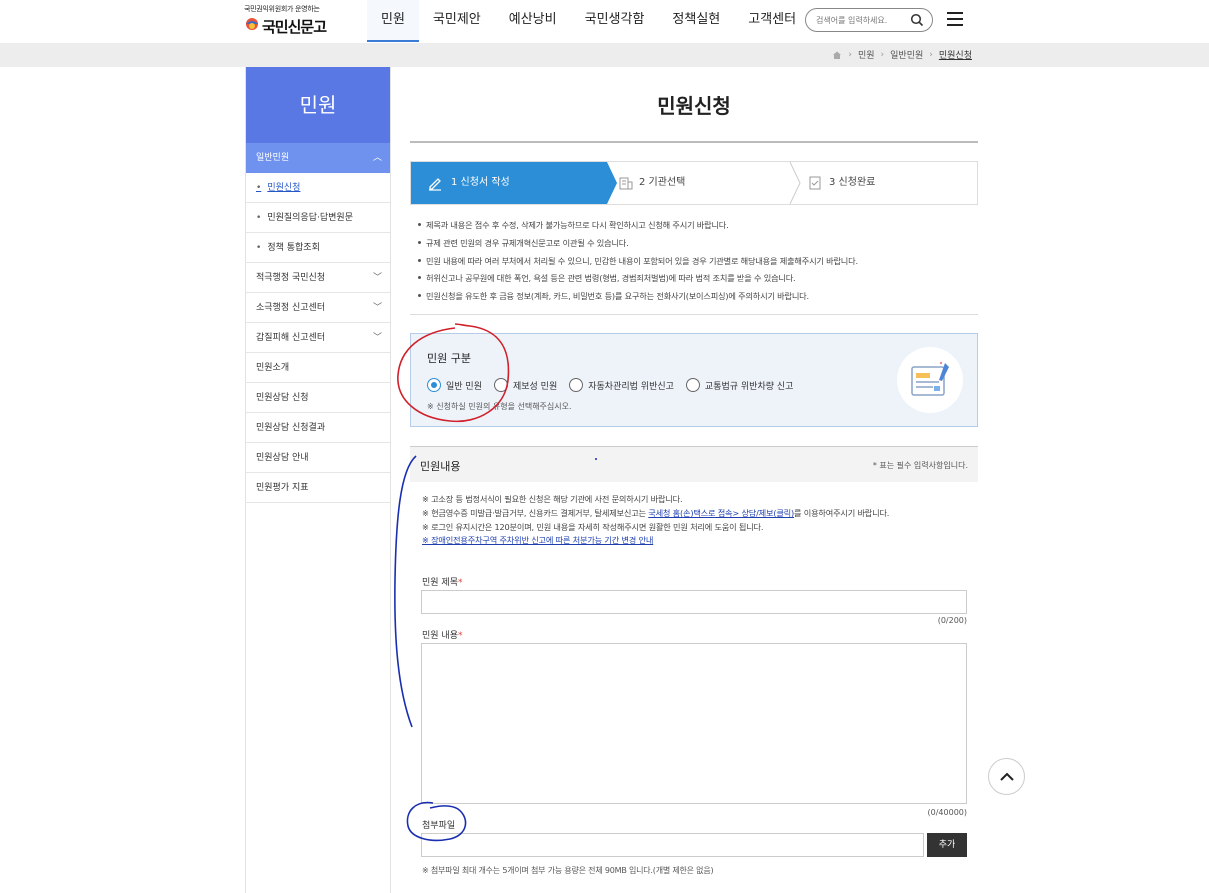  Describe the element at coordinates (631, 386) in the screenshot. I see `radio-label: 자동차관리법 위반신고` at that location.